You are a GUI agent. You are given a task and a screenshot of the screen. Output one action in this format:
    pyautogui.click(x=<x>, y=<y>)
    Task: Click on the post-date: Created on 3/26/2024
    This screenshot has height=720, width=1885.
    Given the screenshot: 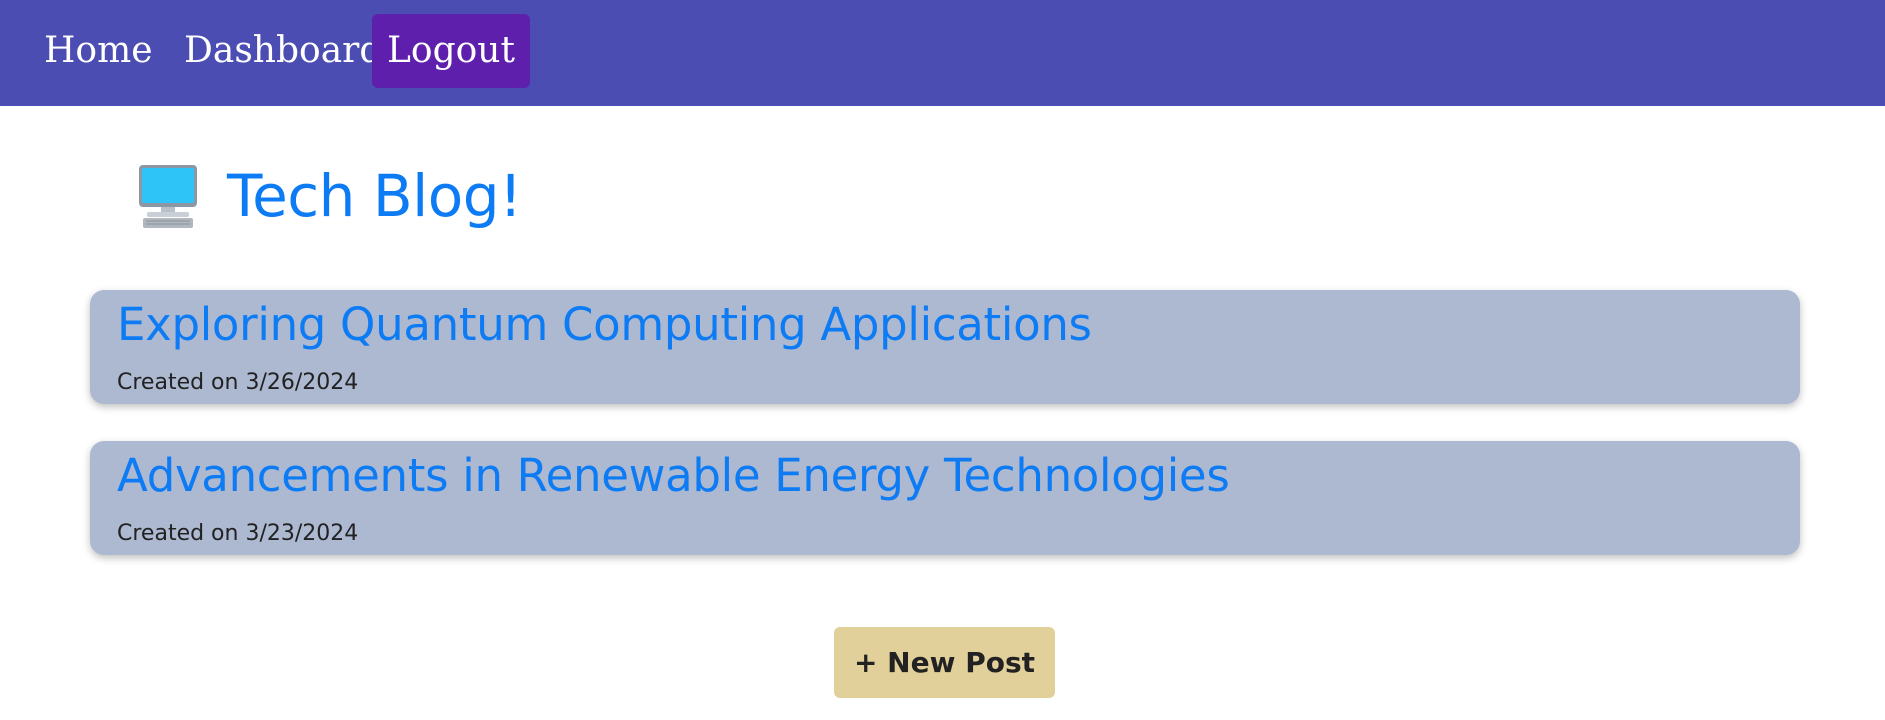 What is the action you would take?
    pyautogui.click(x=238, y=382)
    